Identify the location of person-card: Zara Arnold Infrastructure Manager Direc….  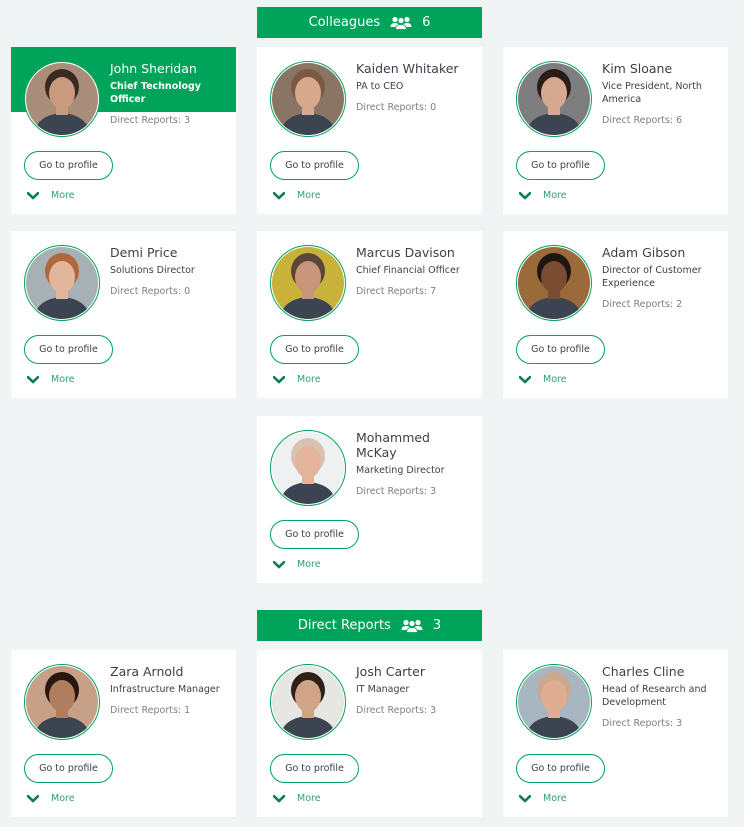
(123, 733).